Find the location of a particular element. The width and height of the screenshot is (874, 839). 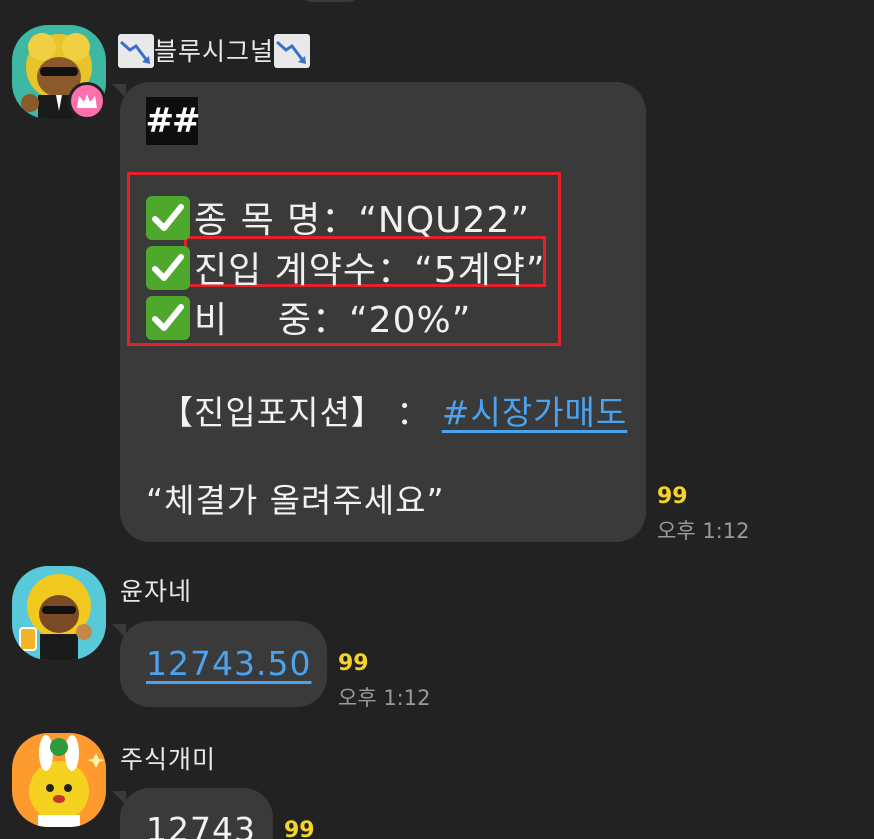

info-line-weight: 비 중：“20%” is located at coordinates (308, 317).